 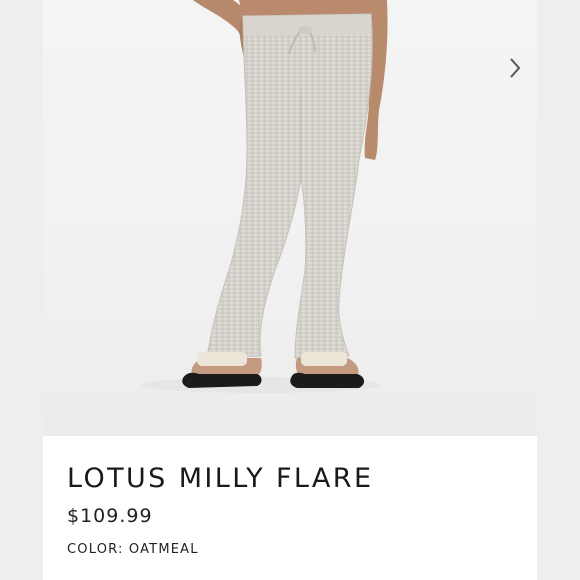 What do you see at coordinates (110, 516) in the screenshot?
I see `product-price: $109.99` at bounding box center [110, 516].